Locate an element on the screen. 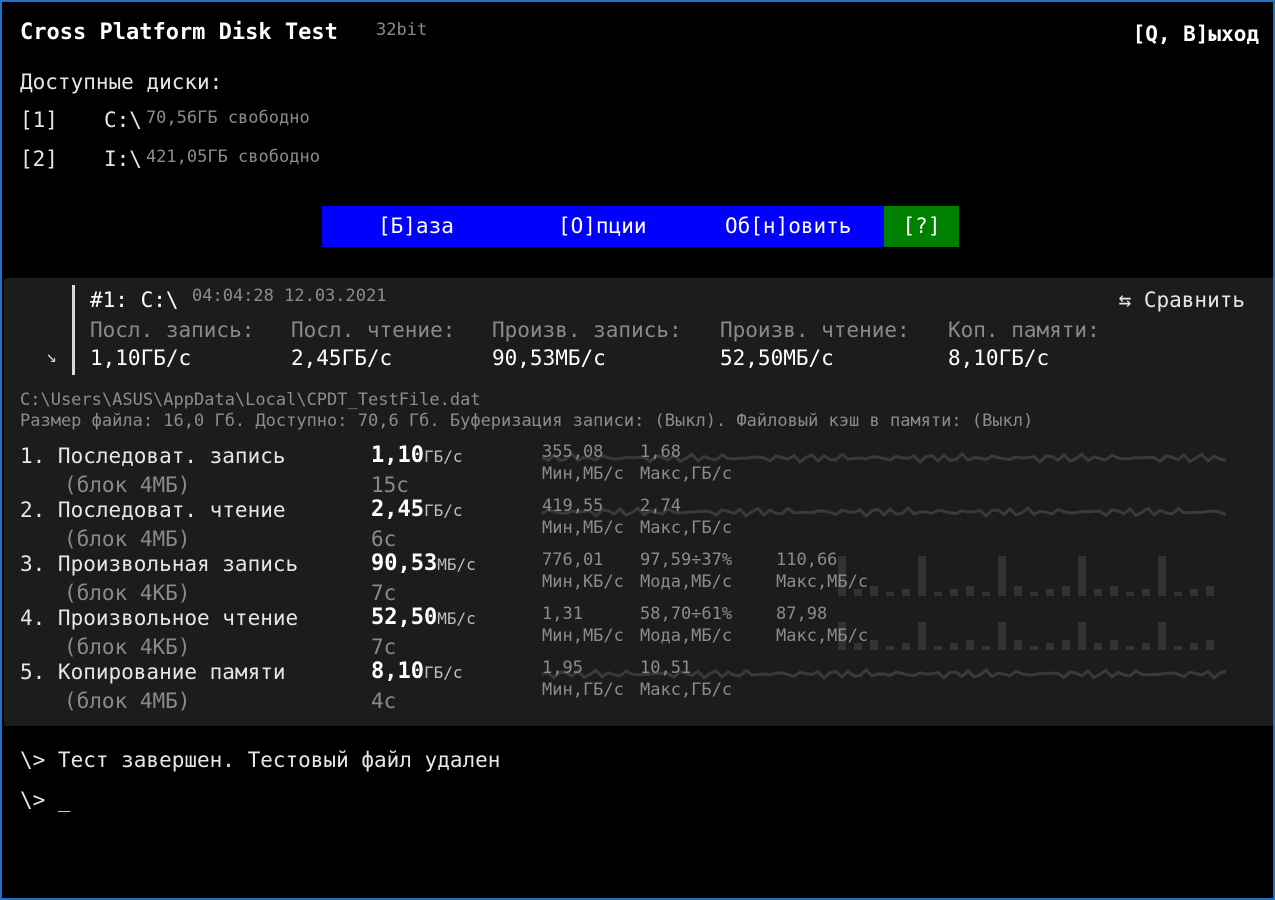 Image resolution: width=1275 pixels, height=900 pixels. test-name: 5. Копирование памяти is located at coordinates (153, 672).